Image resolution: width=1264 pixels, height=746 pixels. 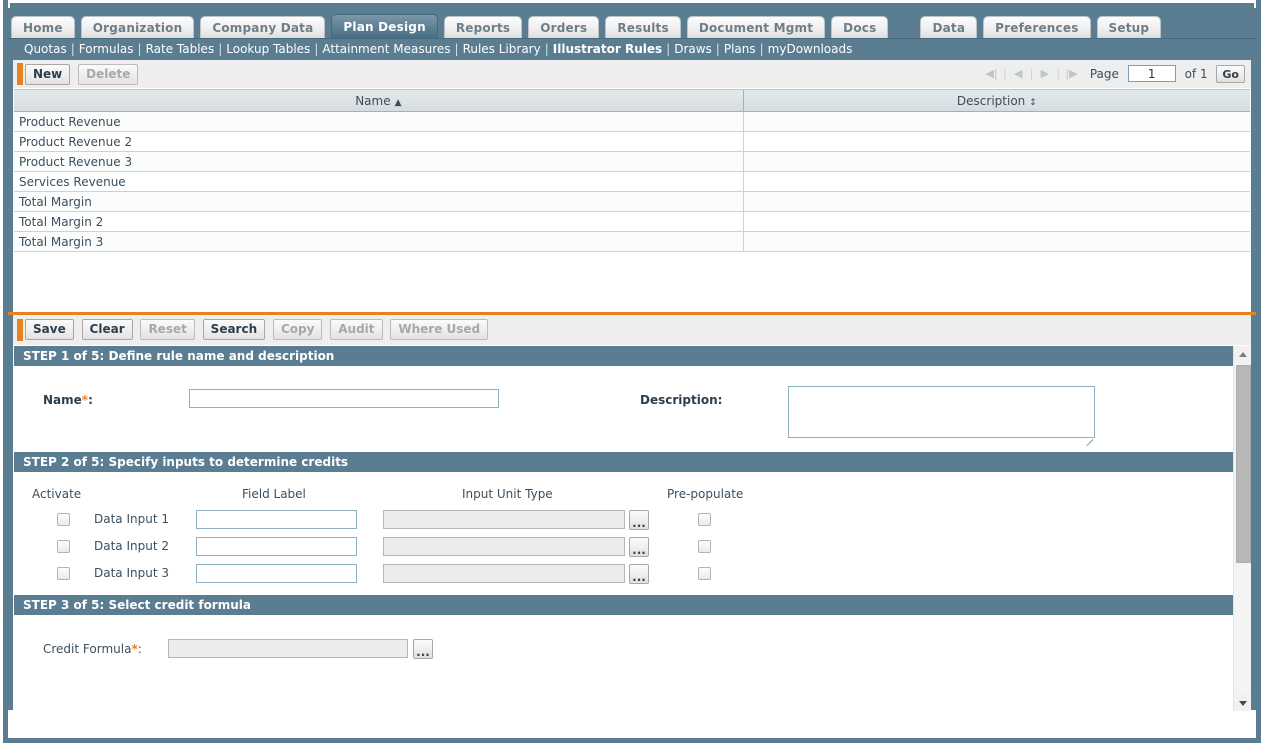 What do you see at coordinates (693, 49) in the screenshot?
I see `subnav-item-draws: Draws` at bounding box center [693, 49].